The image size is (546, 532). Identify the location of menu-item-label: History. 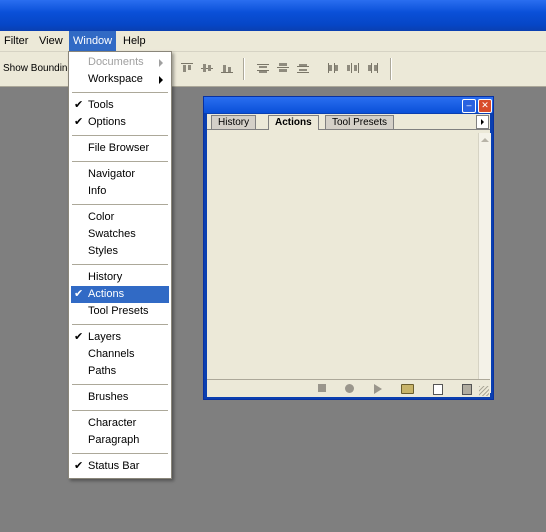
(105, 277).